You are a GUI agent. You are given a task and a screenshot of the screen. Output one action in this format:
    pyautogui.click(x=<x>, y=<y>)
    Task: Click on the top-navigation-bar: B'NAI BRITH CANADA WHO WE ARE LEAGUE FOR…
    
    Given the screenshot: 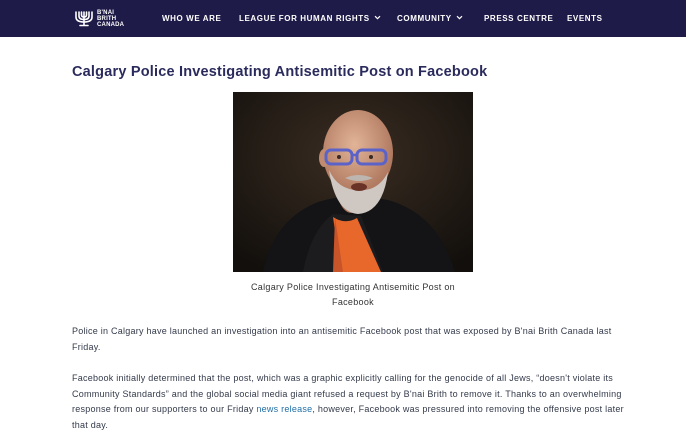 What is the action you would take?
    pyautogui.click(x=343, y=18)
    